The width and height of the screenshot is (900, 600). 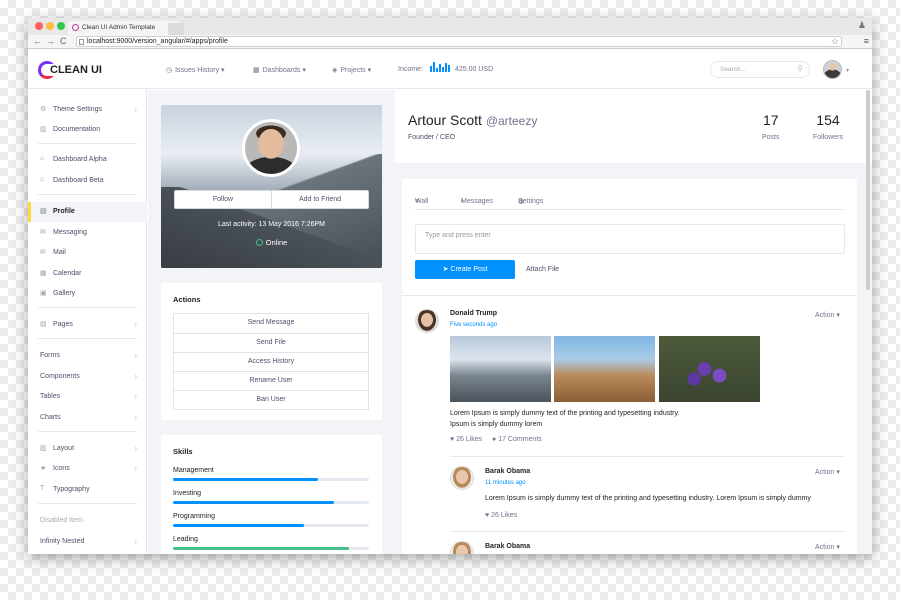 What do you see at coordinates (271, 361) in the screenshot?
I see `access-history-button: Access History` at bounding box center [271, 361].